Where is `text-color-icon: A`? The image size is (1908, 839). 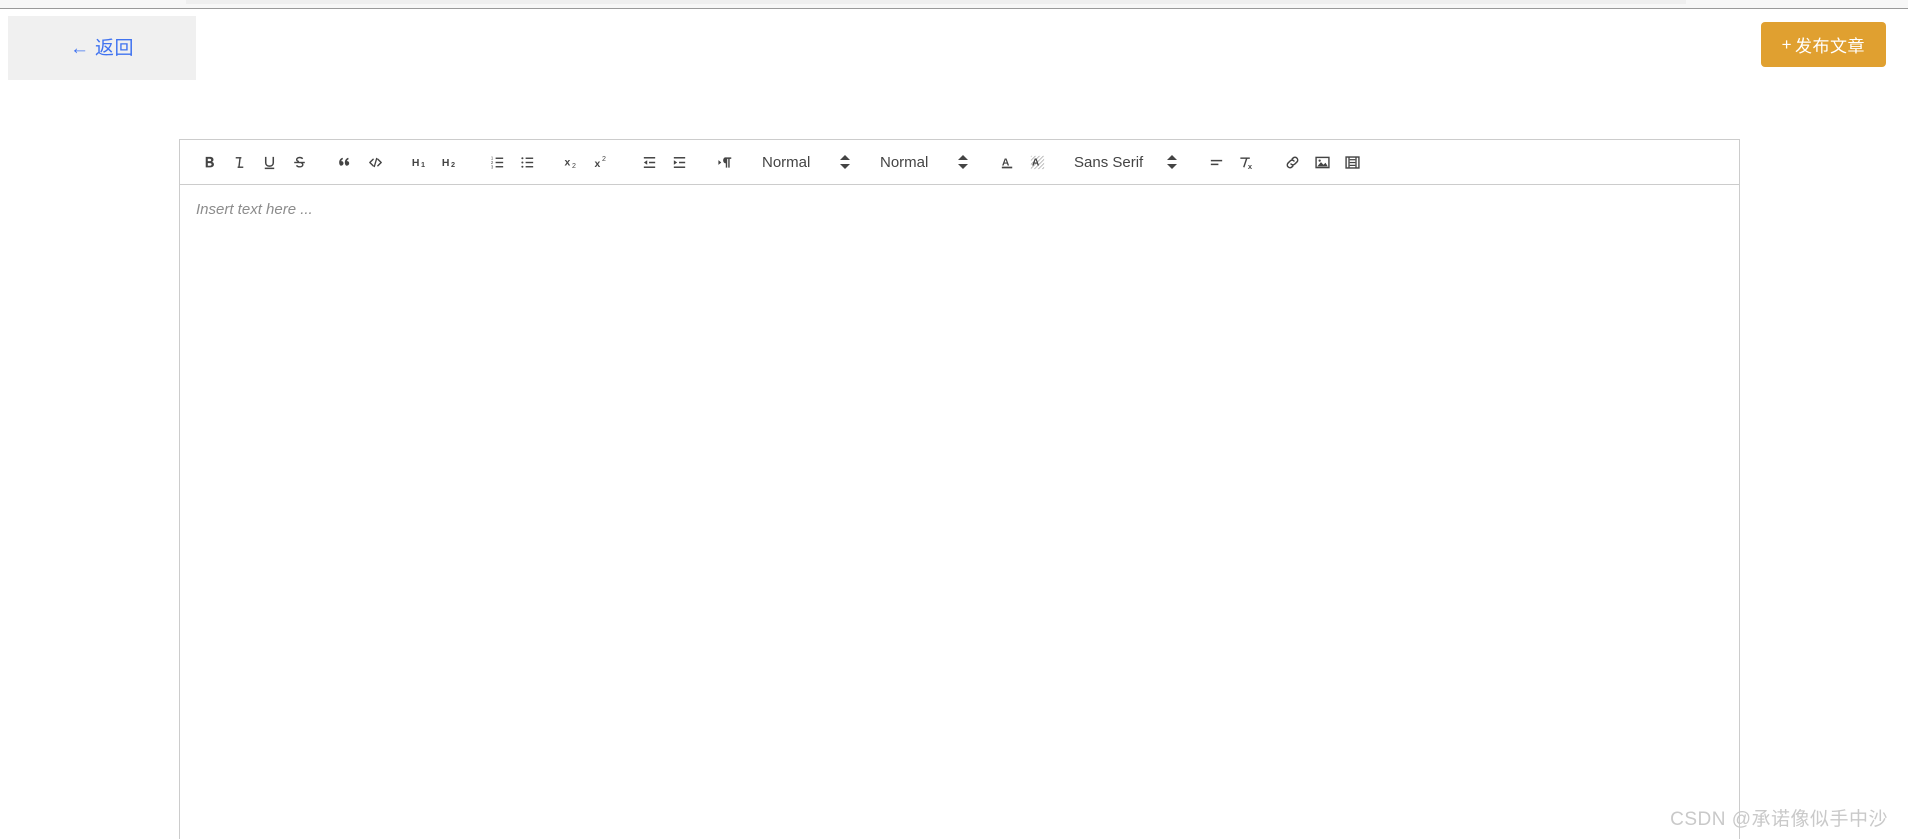
text-color-icon: A is located at coordinates (1007, 162).